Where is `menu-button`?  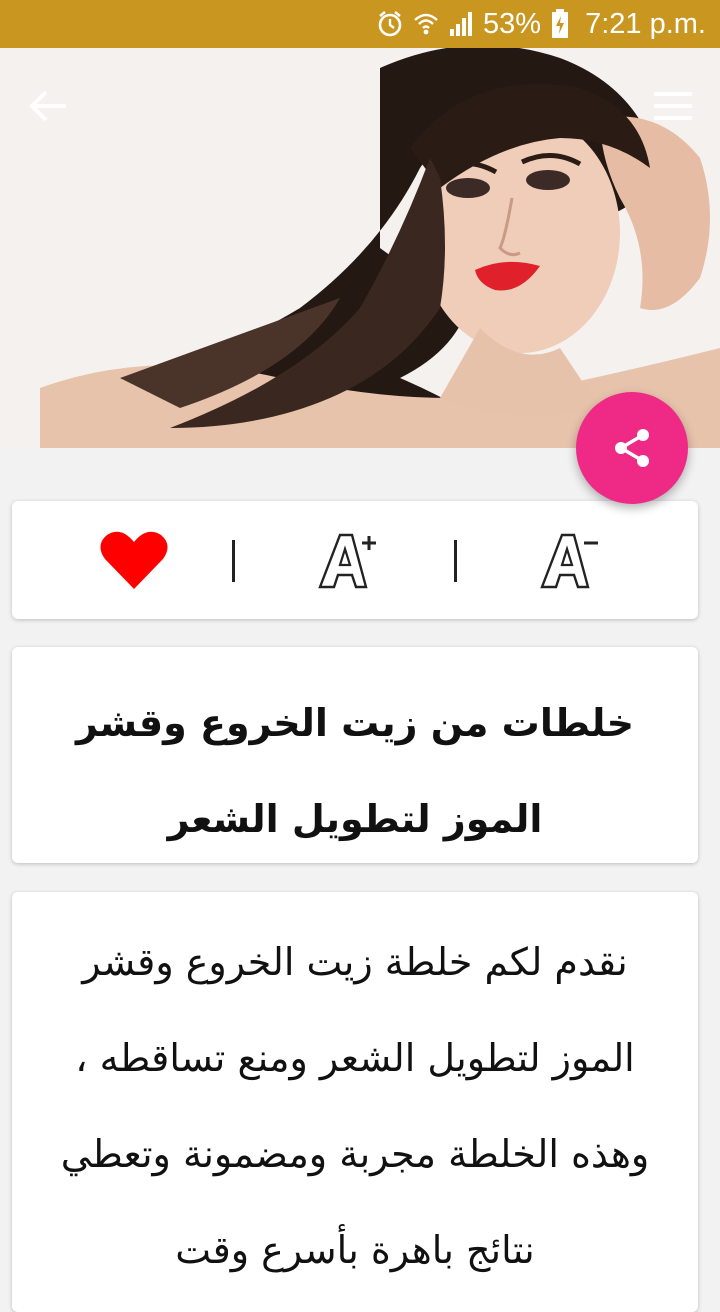 menu-button is located at coordinates (673, 106).